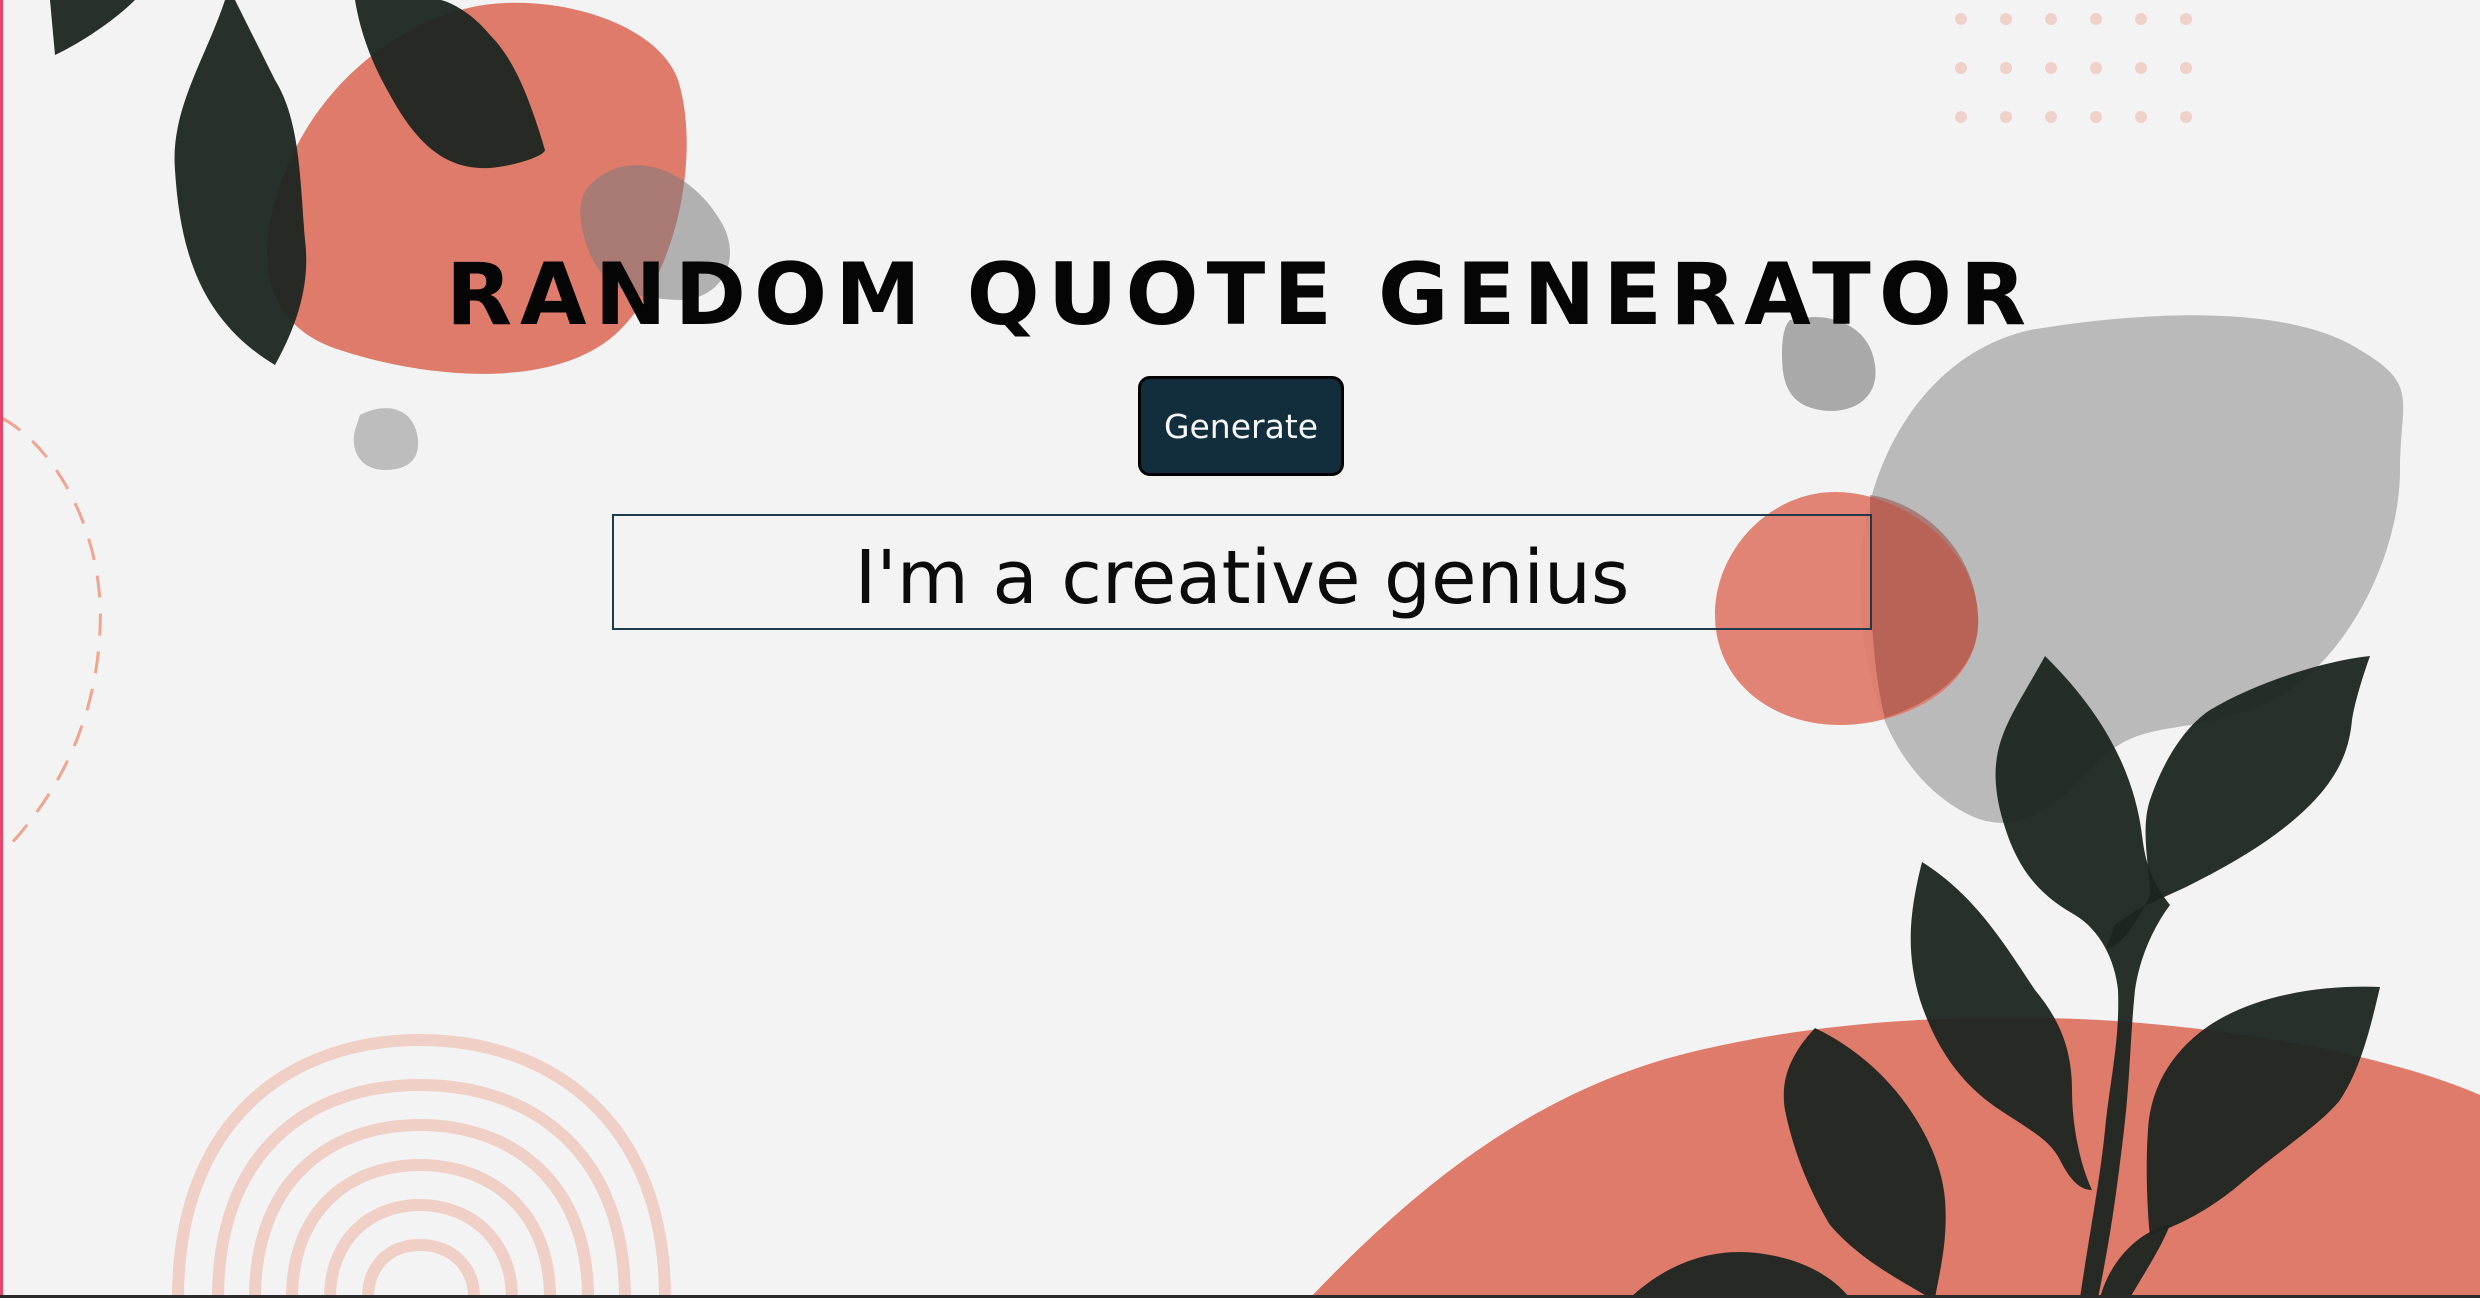 This screenshot has width=2480, height=1298. What do you see at coordinates (1, 649) in the screenshot?
I see `page-left-edge` at bounding box center [1, 649].